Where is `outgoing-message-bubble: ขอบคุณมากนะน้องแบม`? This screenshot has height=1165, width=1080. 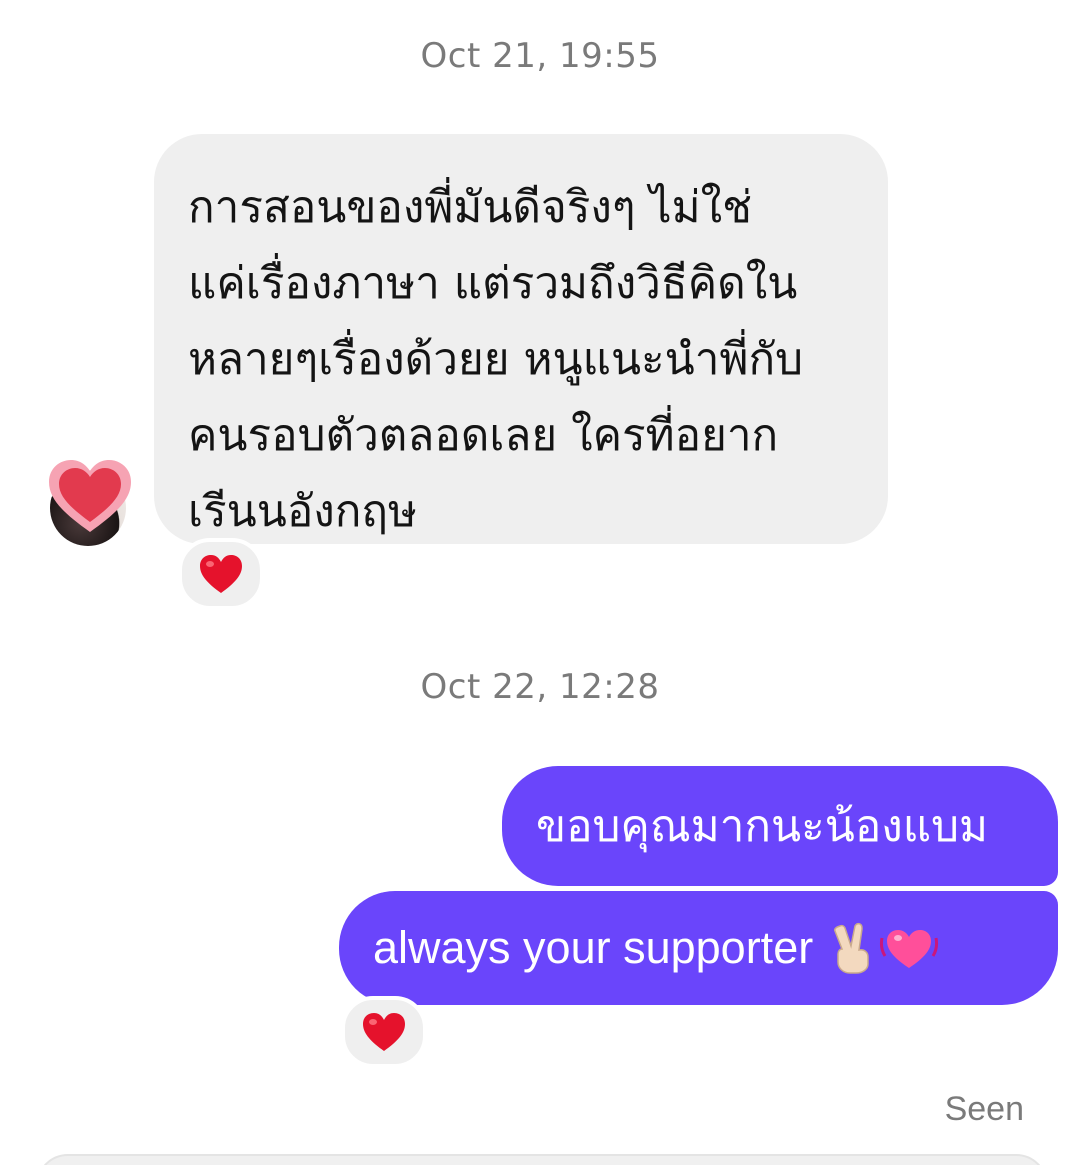 outgoing-message-bubble: ขอบคุณมากนะน้องแบม is located at coordinates (780, 826).